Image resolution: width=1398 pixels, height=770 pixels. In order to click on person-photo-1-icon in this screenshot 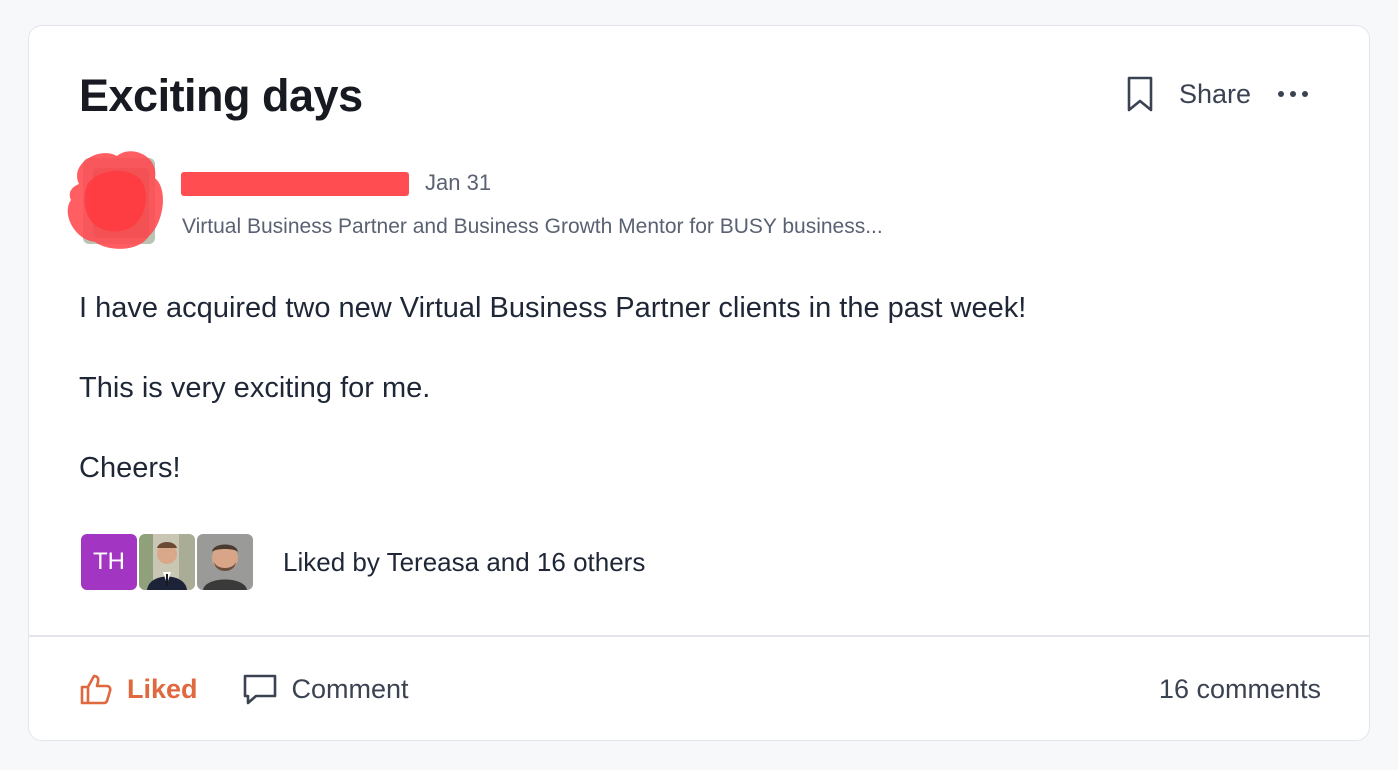, I will do `click(167, 562)`.